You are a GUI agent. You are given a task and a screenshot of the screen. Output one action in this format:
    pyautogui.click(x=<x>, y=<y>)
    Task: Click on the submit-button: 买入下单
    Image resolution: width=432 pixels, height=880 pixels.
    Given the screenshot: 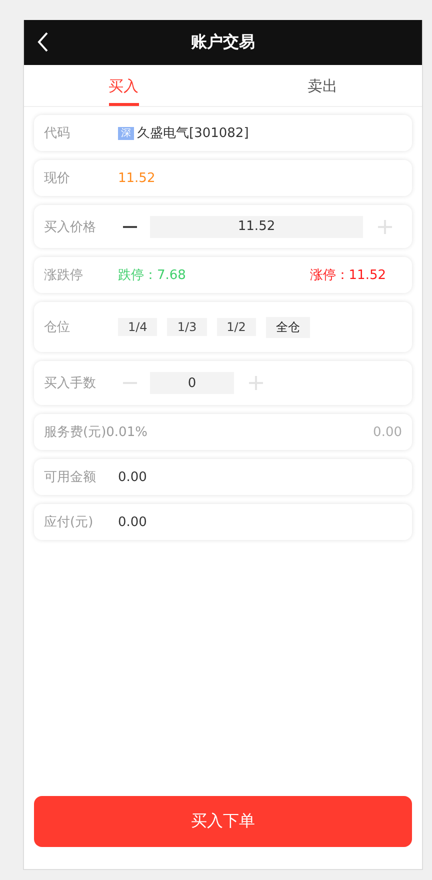 What is the action you would take?
    pyautogui.click(x=223, y=821)
    